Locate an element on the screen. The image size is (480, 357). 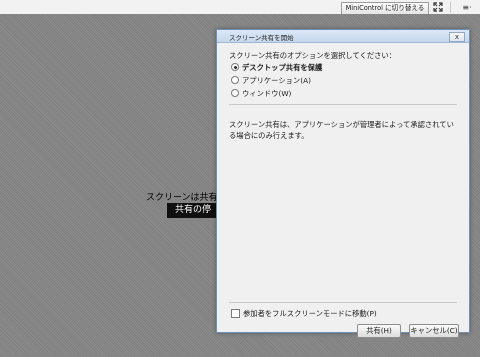
option-application: アプリケーション(A) is located at coordinates (271, 81).